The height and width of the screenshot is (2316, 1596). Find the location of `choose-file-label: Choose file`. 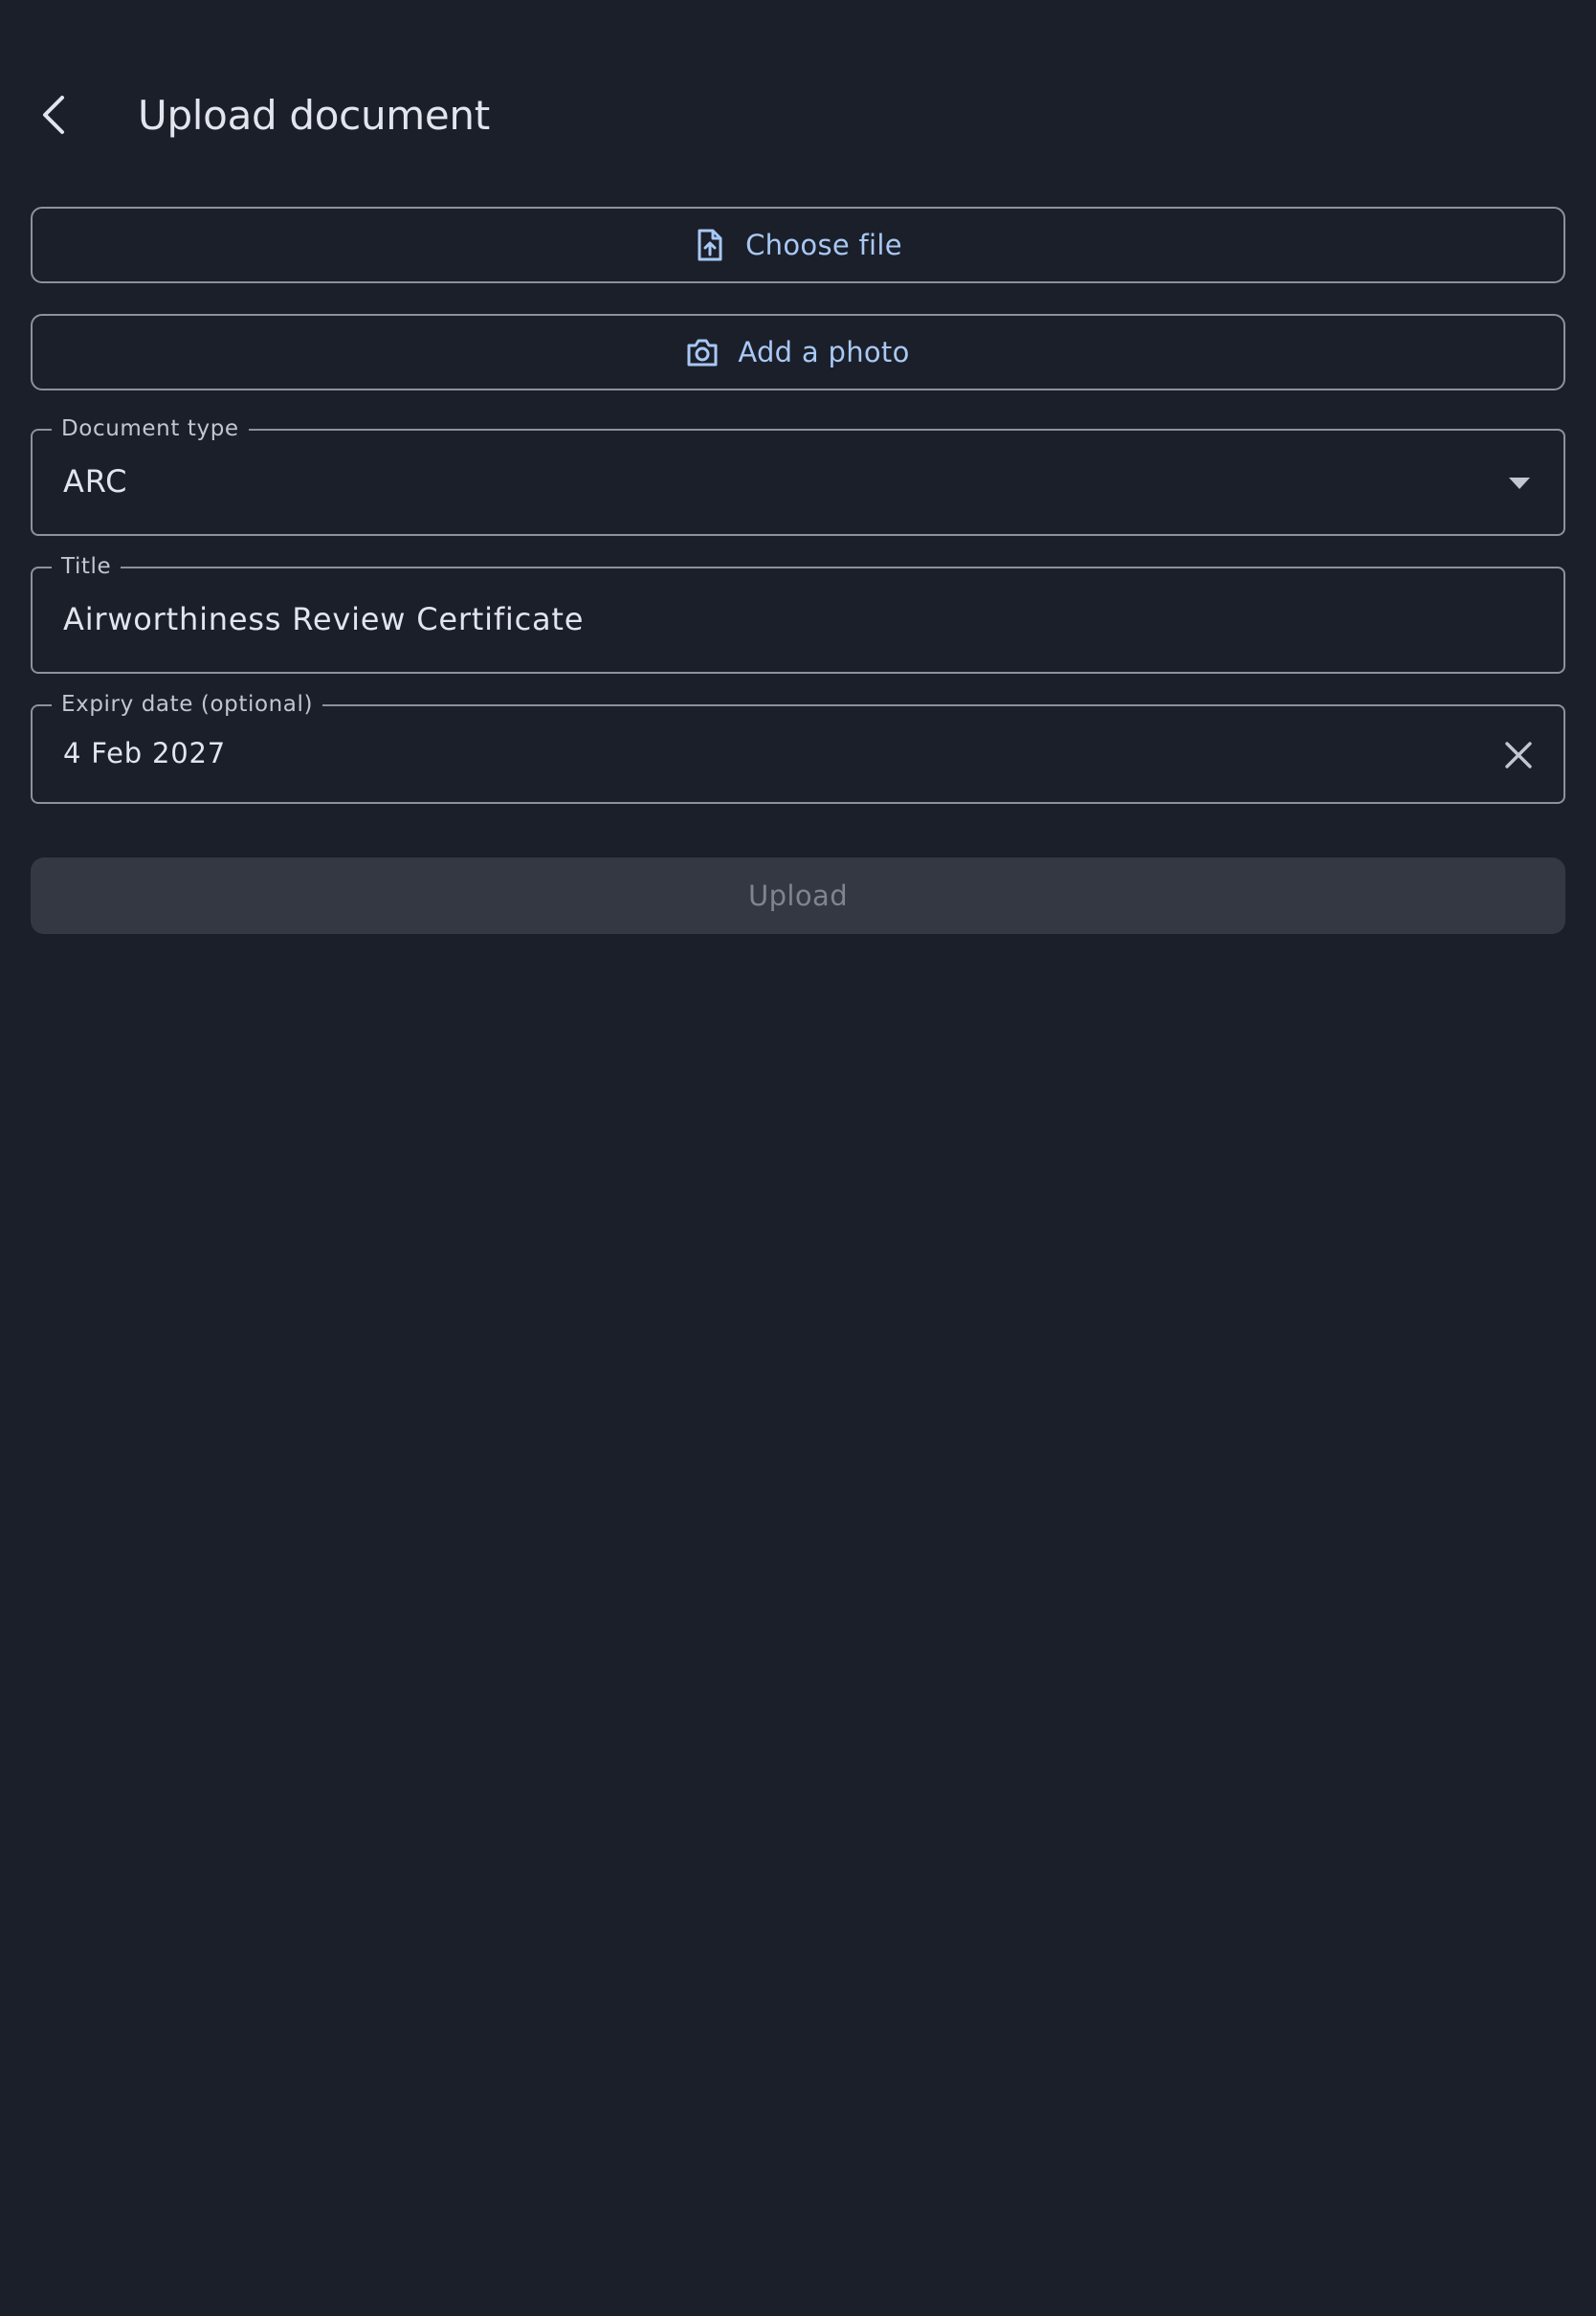

choose-file-label: Choose file is located at coordinates (824, 245).